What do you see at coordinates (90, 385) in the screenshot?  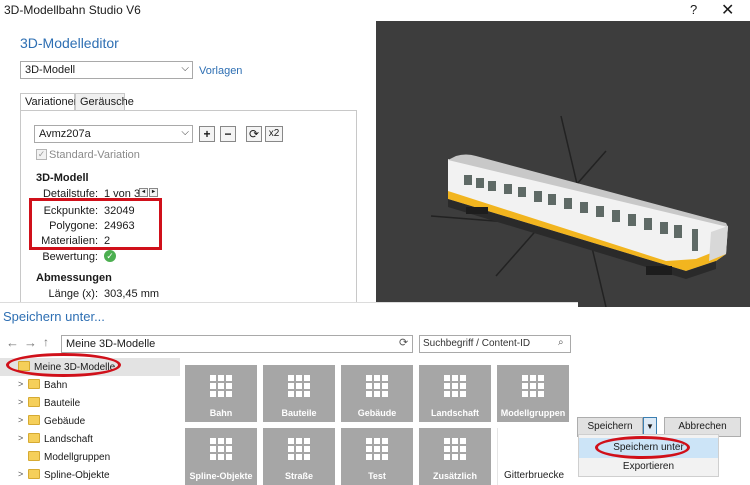 I see `tree-item-bahn: > Bahn` at bounding box center [90, 385].